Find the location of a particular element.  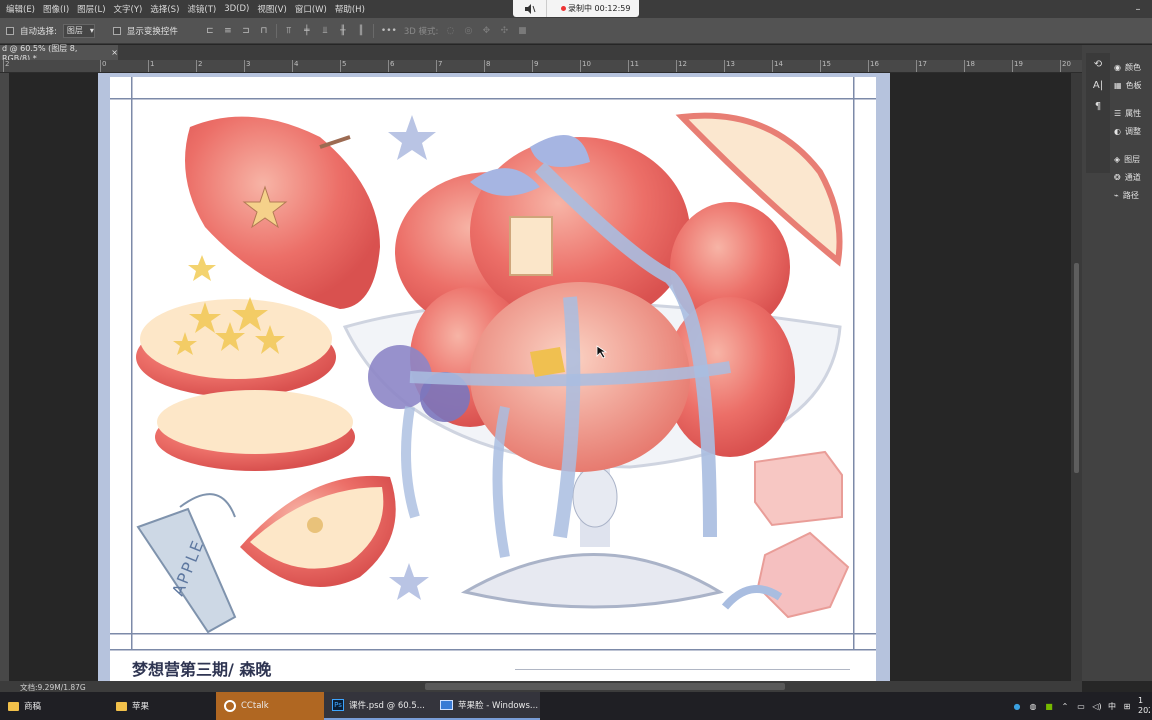

panel-layers: ◈ 图层 is located at coordinates (1133, 159).